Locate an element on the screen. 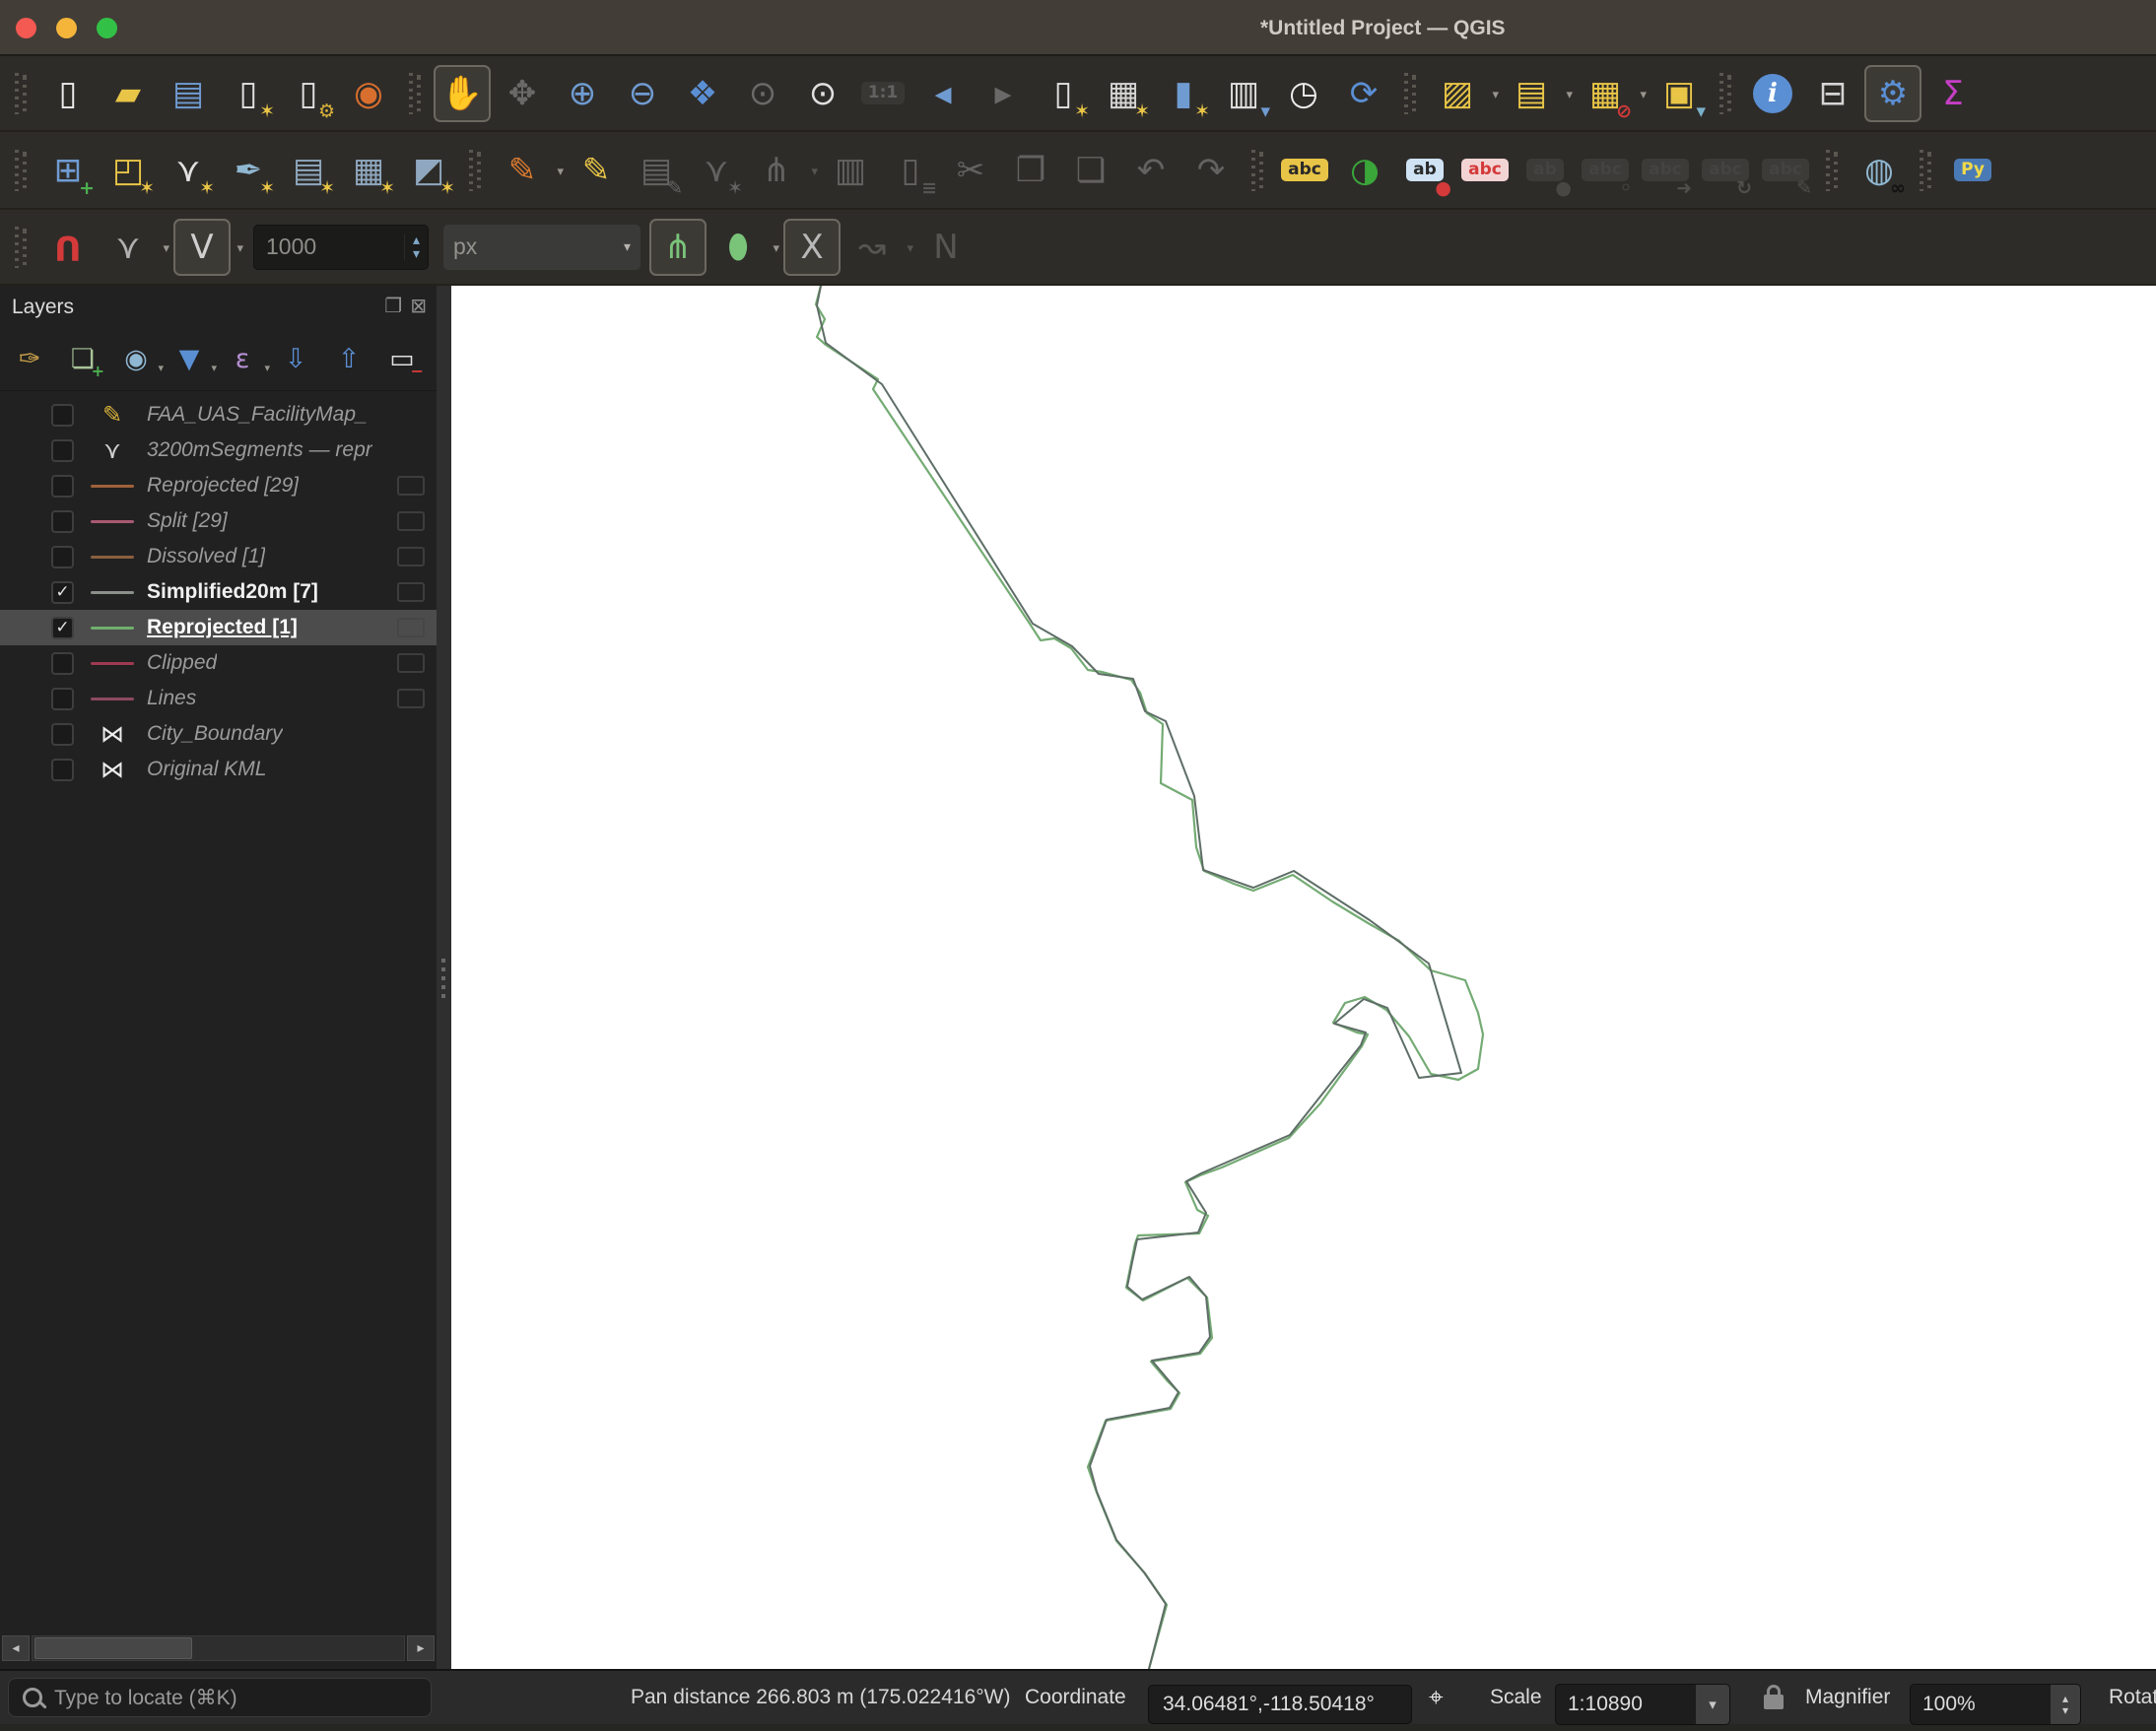 The image size is (2156, 1731). snapping-mode-all-layers-button: V ▾ is located at coordinates (208, 247).